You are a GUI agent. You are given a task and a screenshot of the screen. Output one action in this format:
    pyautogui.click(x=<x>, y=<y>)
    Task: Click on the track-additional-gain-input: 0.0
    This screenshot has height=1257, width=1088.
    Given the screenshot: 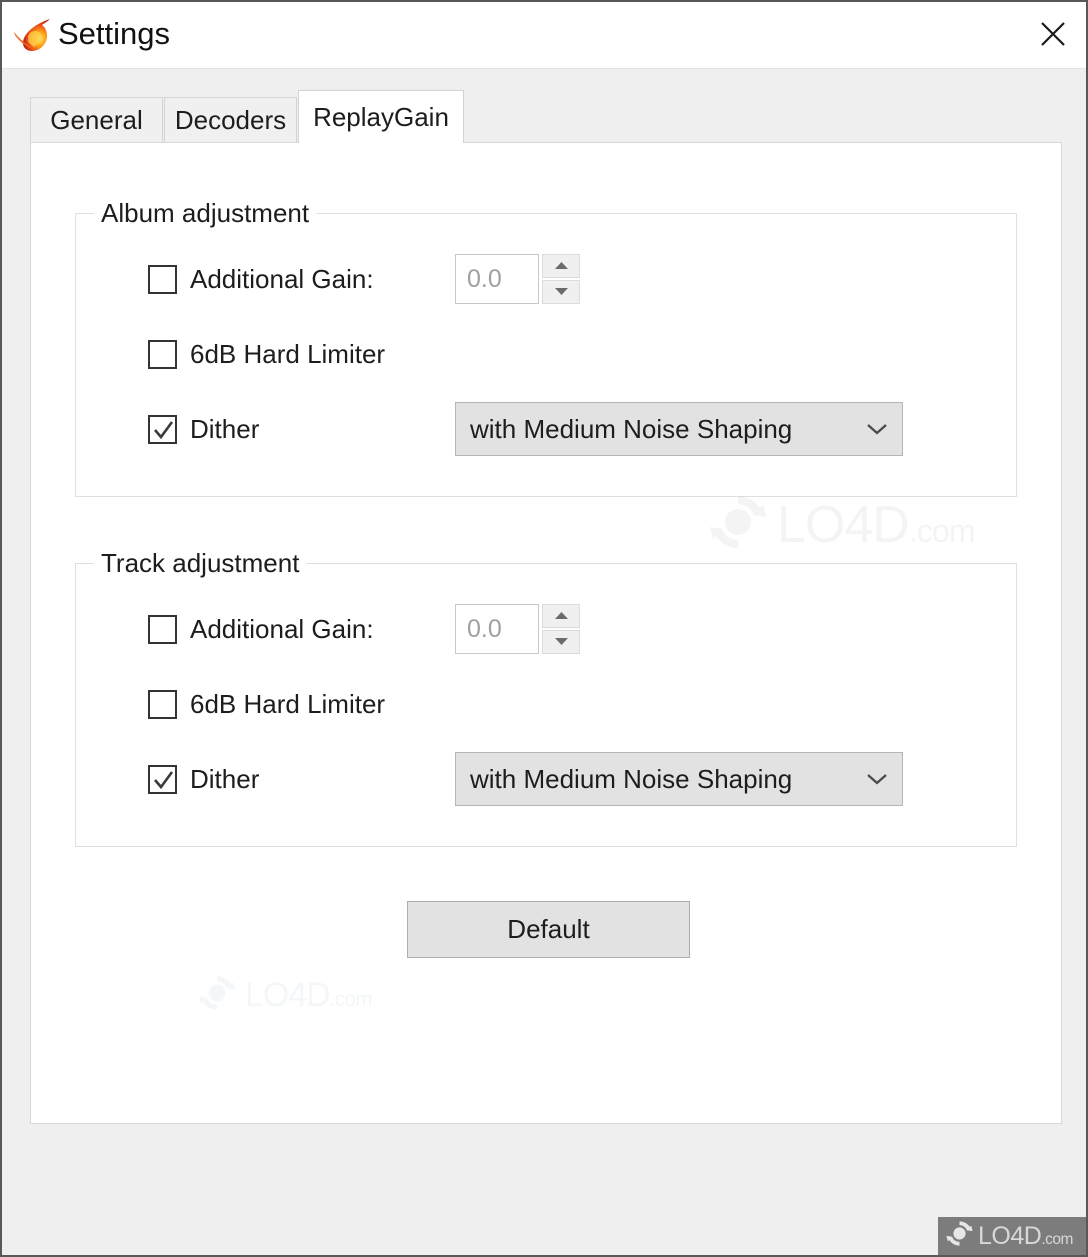 What is the action you would take?
    pyautogui.click(x=497, y=629)
    